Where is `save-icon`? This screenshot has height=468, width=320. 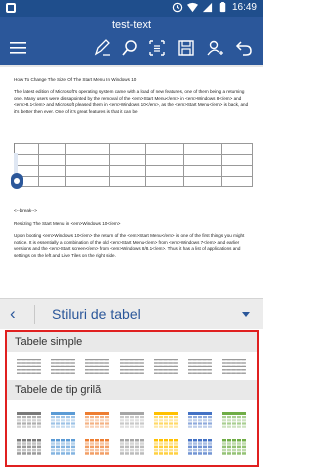 save-icon is located at coordinates (186, 48).